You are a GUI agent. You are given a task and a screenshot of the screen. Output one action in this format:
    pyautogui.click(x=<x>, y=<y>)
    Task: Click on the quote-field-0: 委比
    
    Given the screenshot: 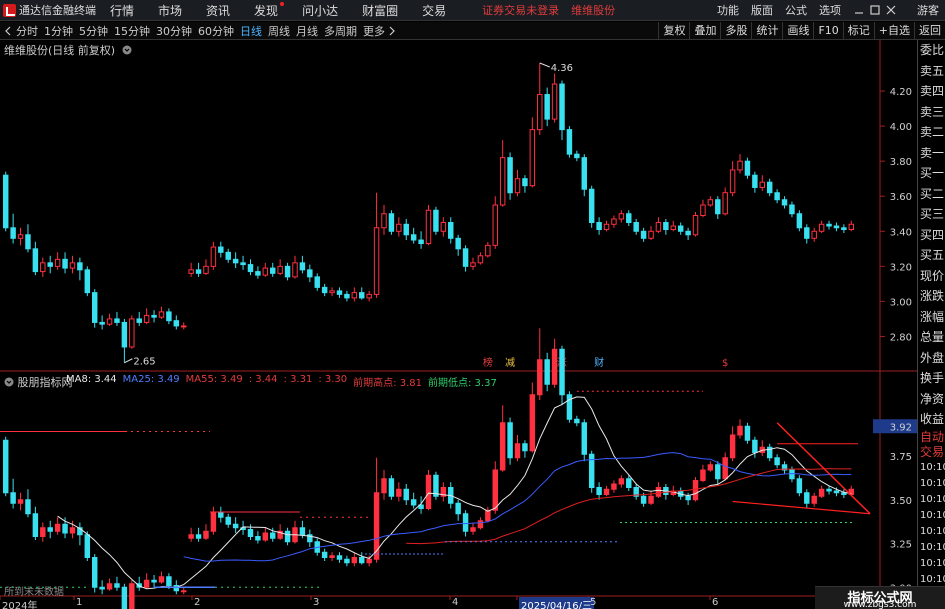 What is the action you would take?
    pyautogui.click(x=931, y=50)
    